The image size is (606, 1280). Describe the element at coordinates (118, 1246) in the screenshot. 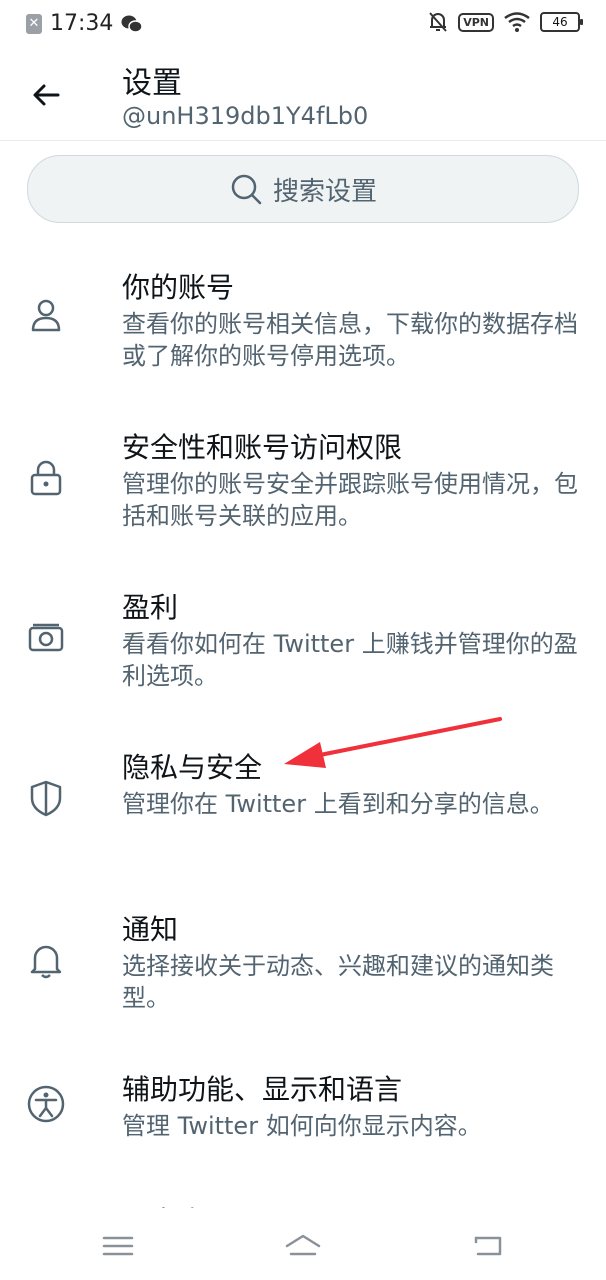

I see `menu-icon` at that location.